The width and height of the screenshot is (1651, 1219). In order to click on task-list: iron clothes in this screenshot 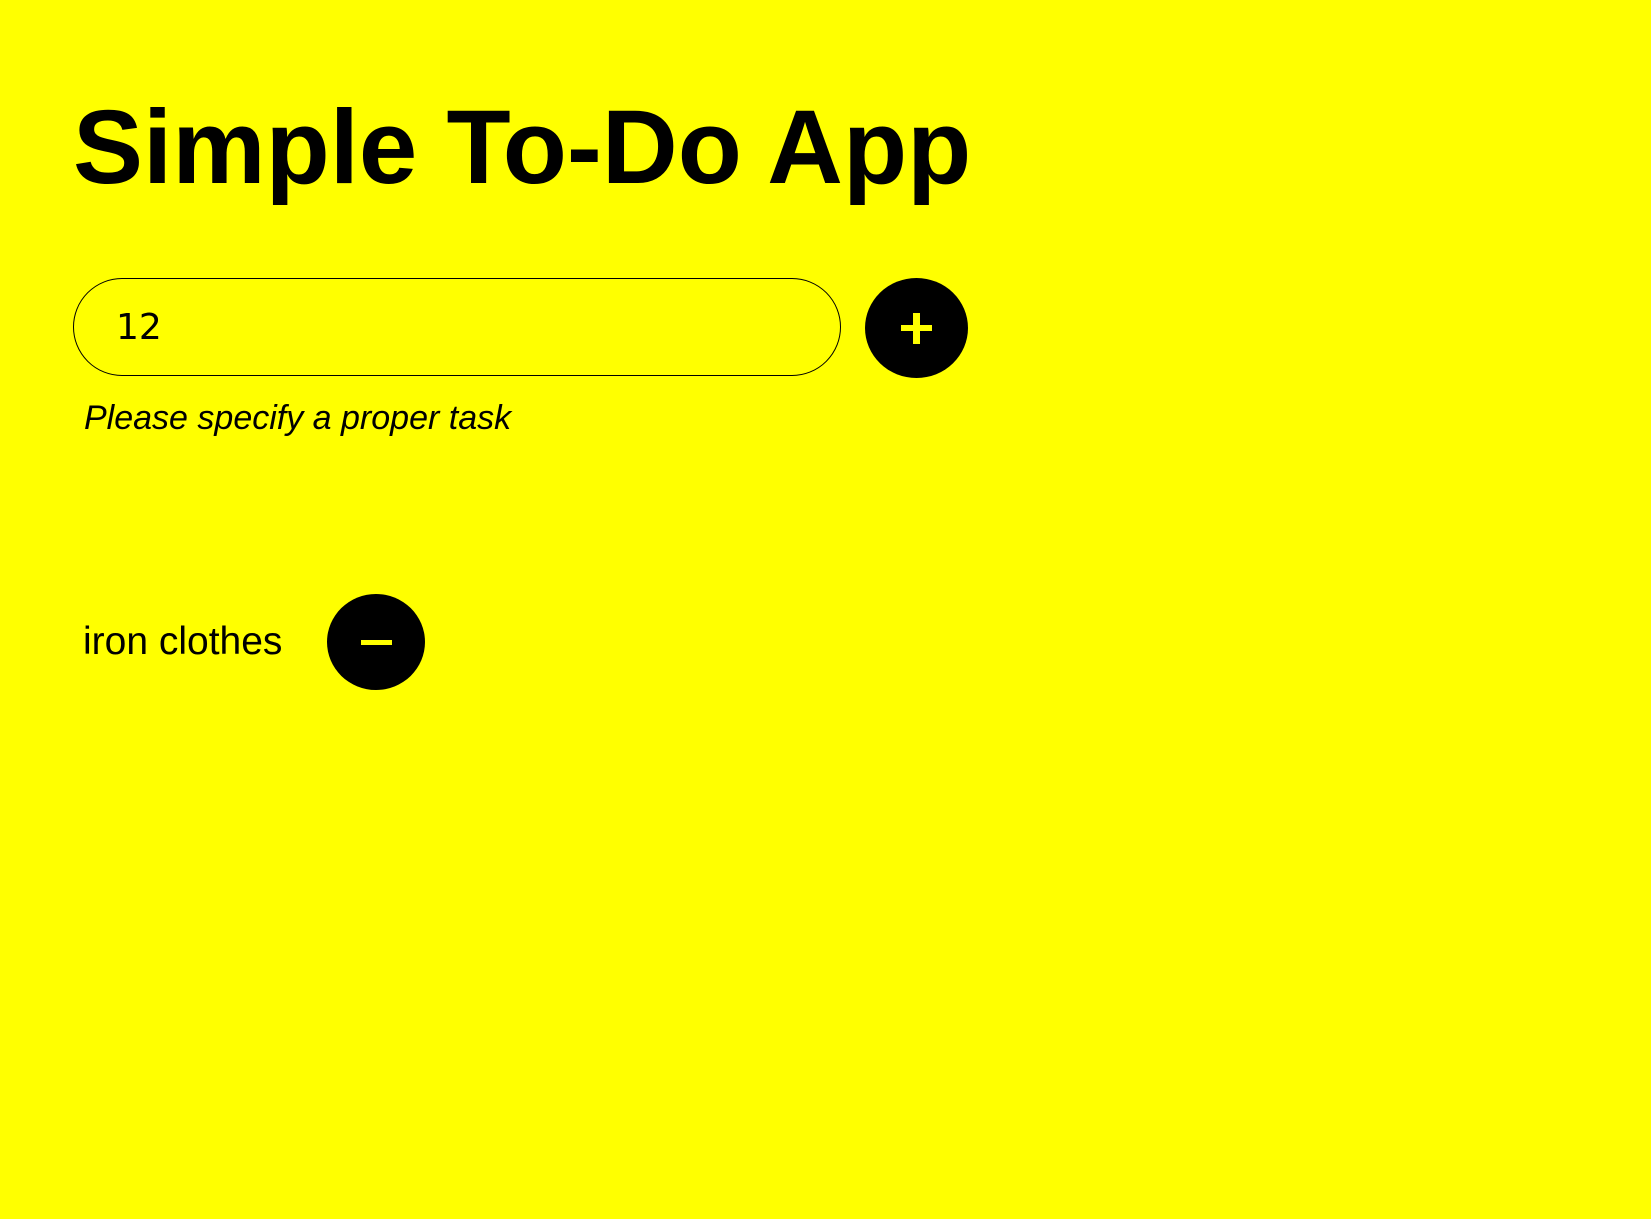, I will do `click(300, 642)`.